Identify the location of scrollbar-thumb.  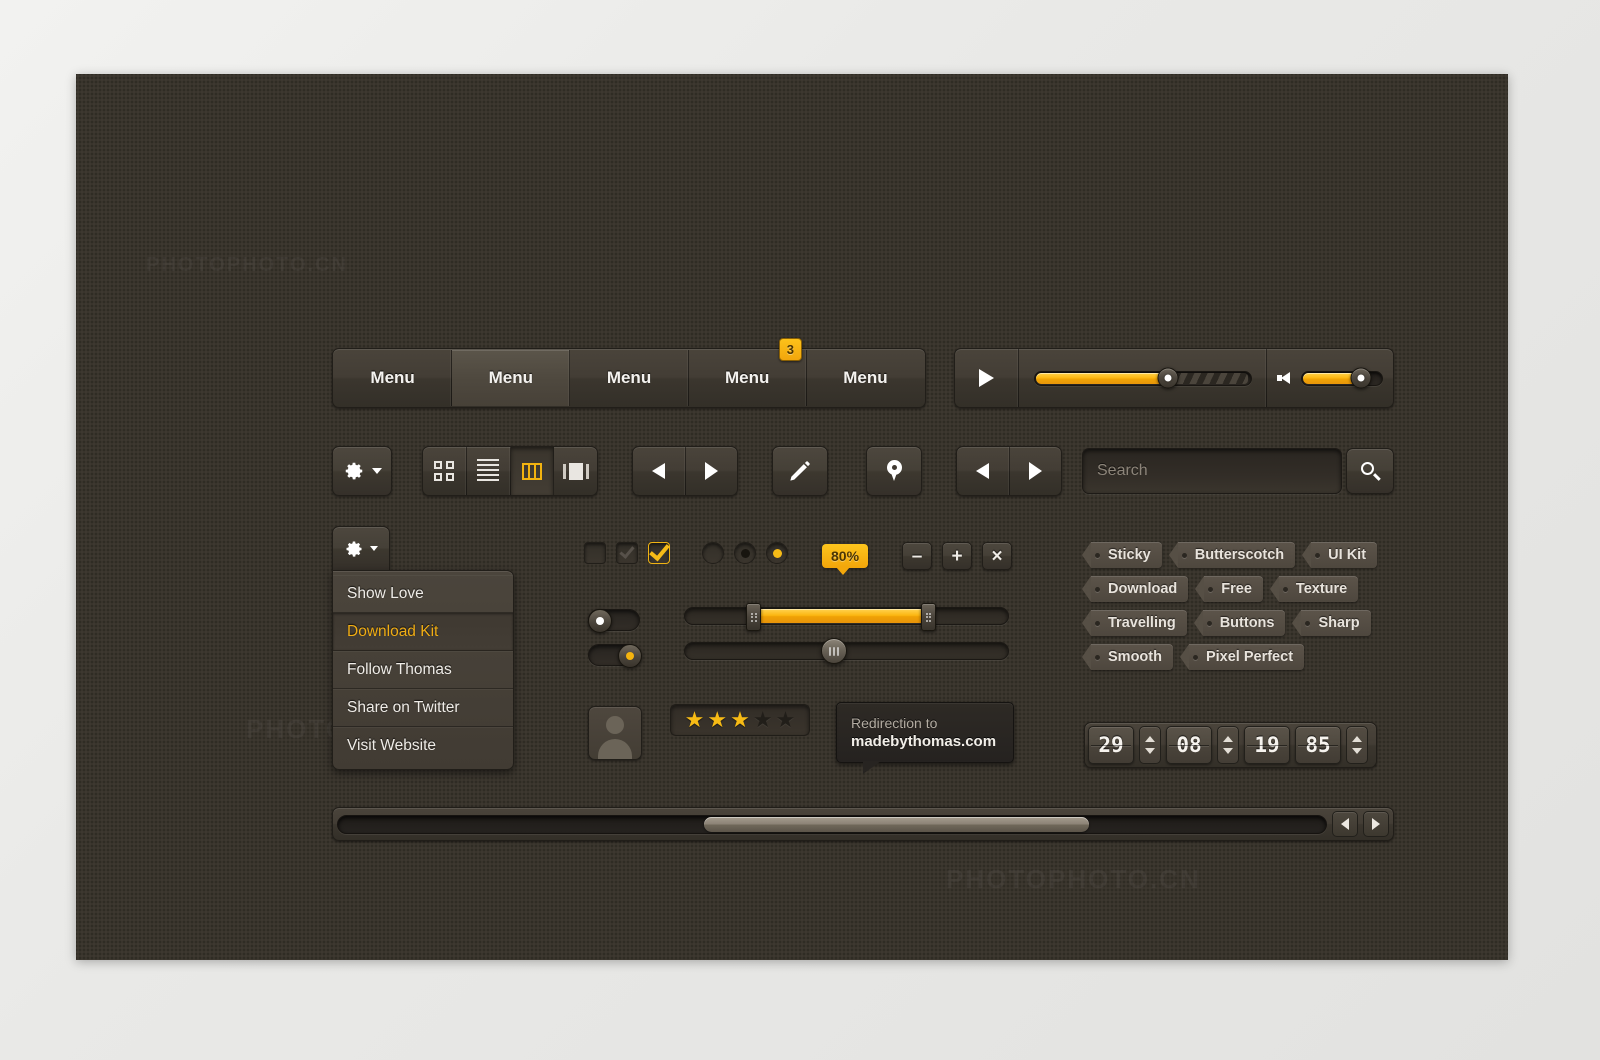
(896, 824).